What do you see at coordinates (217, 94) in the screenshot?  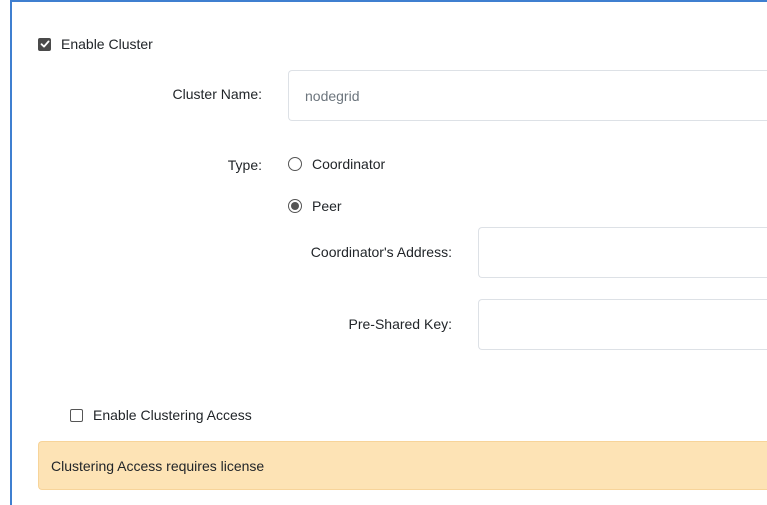 I see `cluster-name-label: Cluster Name:` at bounding box center [217, 94].